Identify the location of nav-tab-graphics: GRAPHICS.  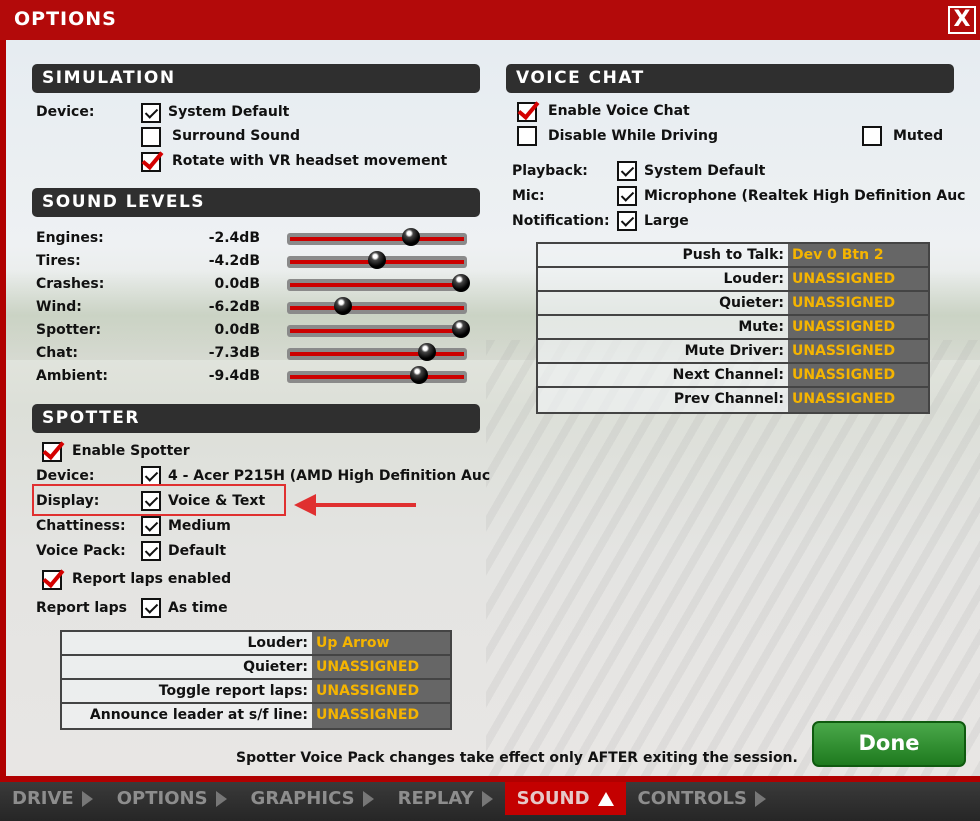
(312, 798).